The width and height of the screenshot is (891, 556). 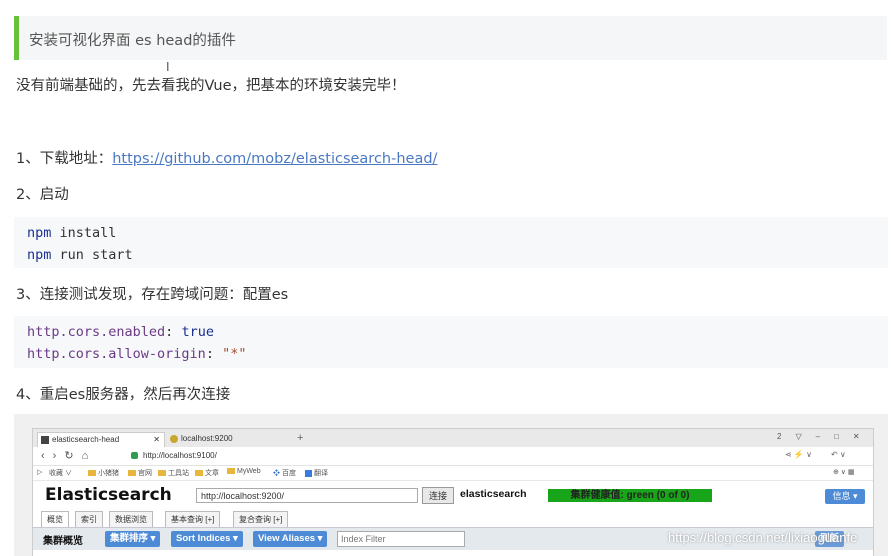 I want to click on browser-tab-es-head: elasticsearch-head ✕, so click(x=101, y=439).